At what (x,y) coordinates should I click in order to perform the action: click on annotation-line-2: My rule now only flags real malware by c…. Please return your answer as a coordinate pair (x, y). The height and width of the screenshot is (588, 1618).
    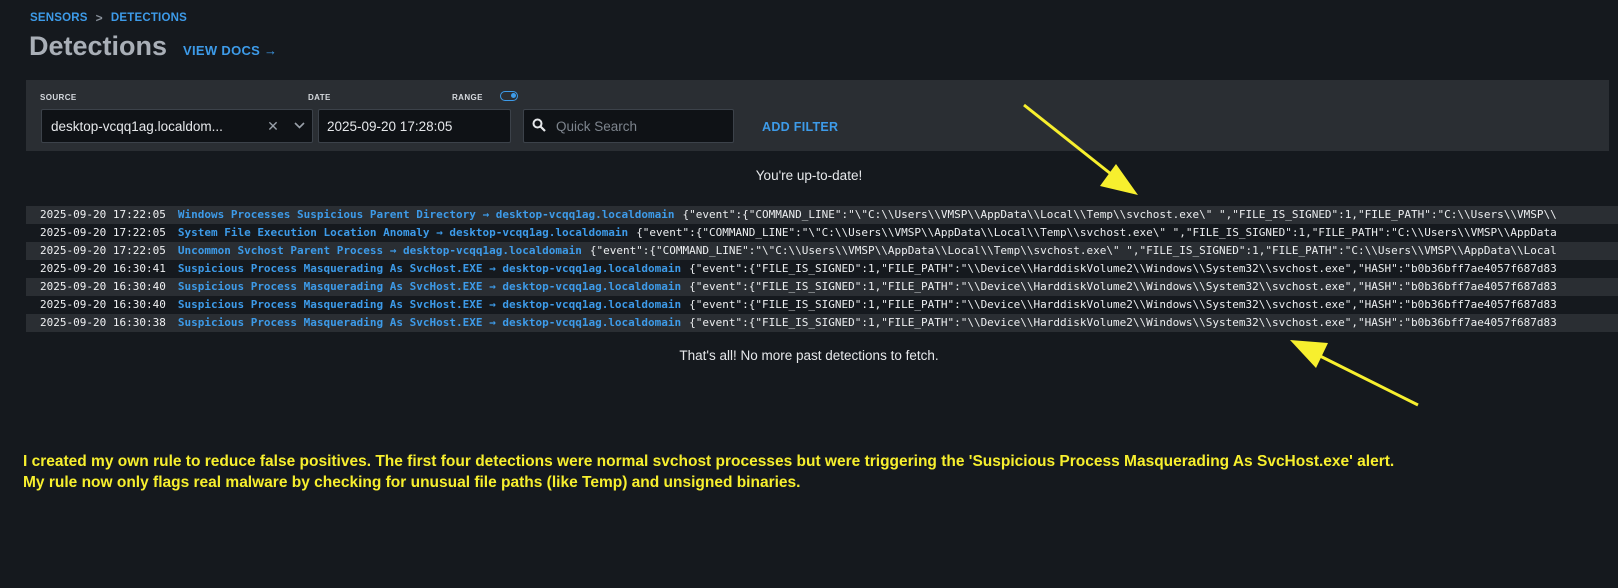
    Looking at the image, I should click on (412, 482).